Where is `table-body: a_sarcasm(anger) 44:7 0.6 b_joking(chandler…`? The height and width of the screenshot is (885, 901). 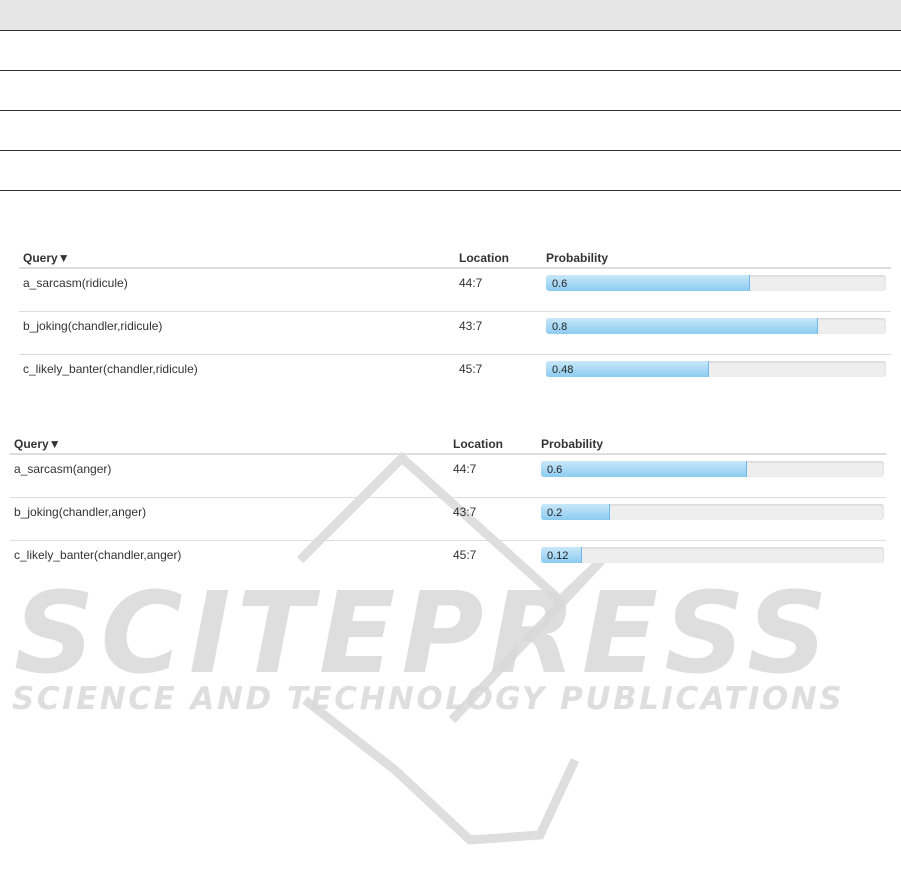
table-body: a_sarcasm(anger) 44:7 0.6 b_joking(chandler… is located at coordinates (448, 519).